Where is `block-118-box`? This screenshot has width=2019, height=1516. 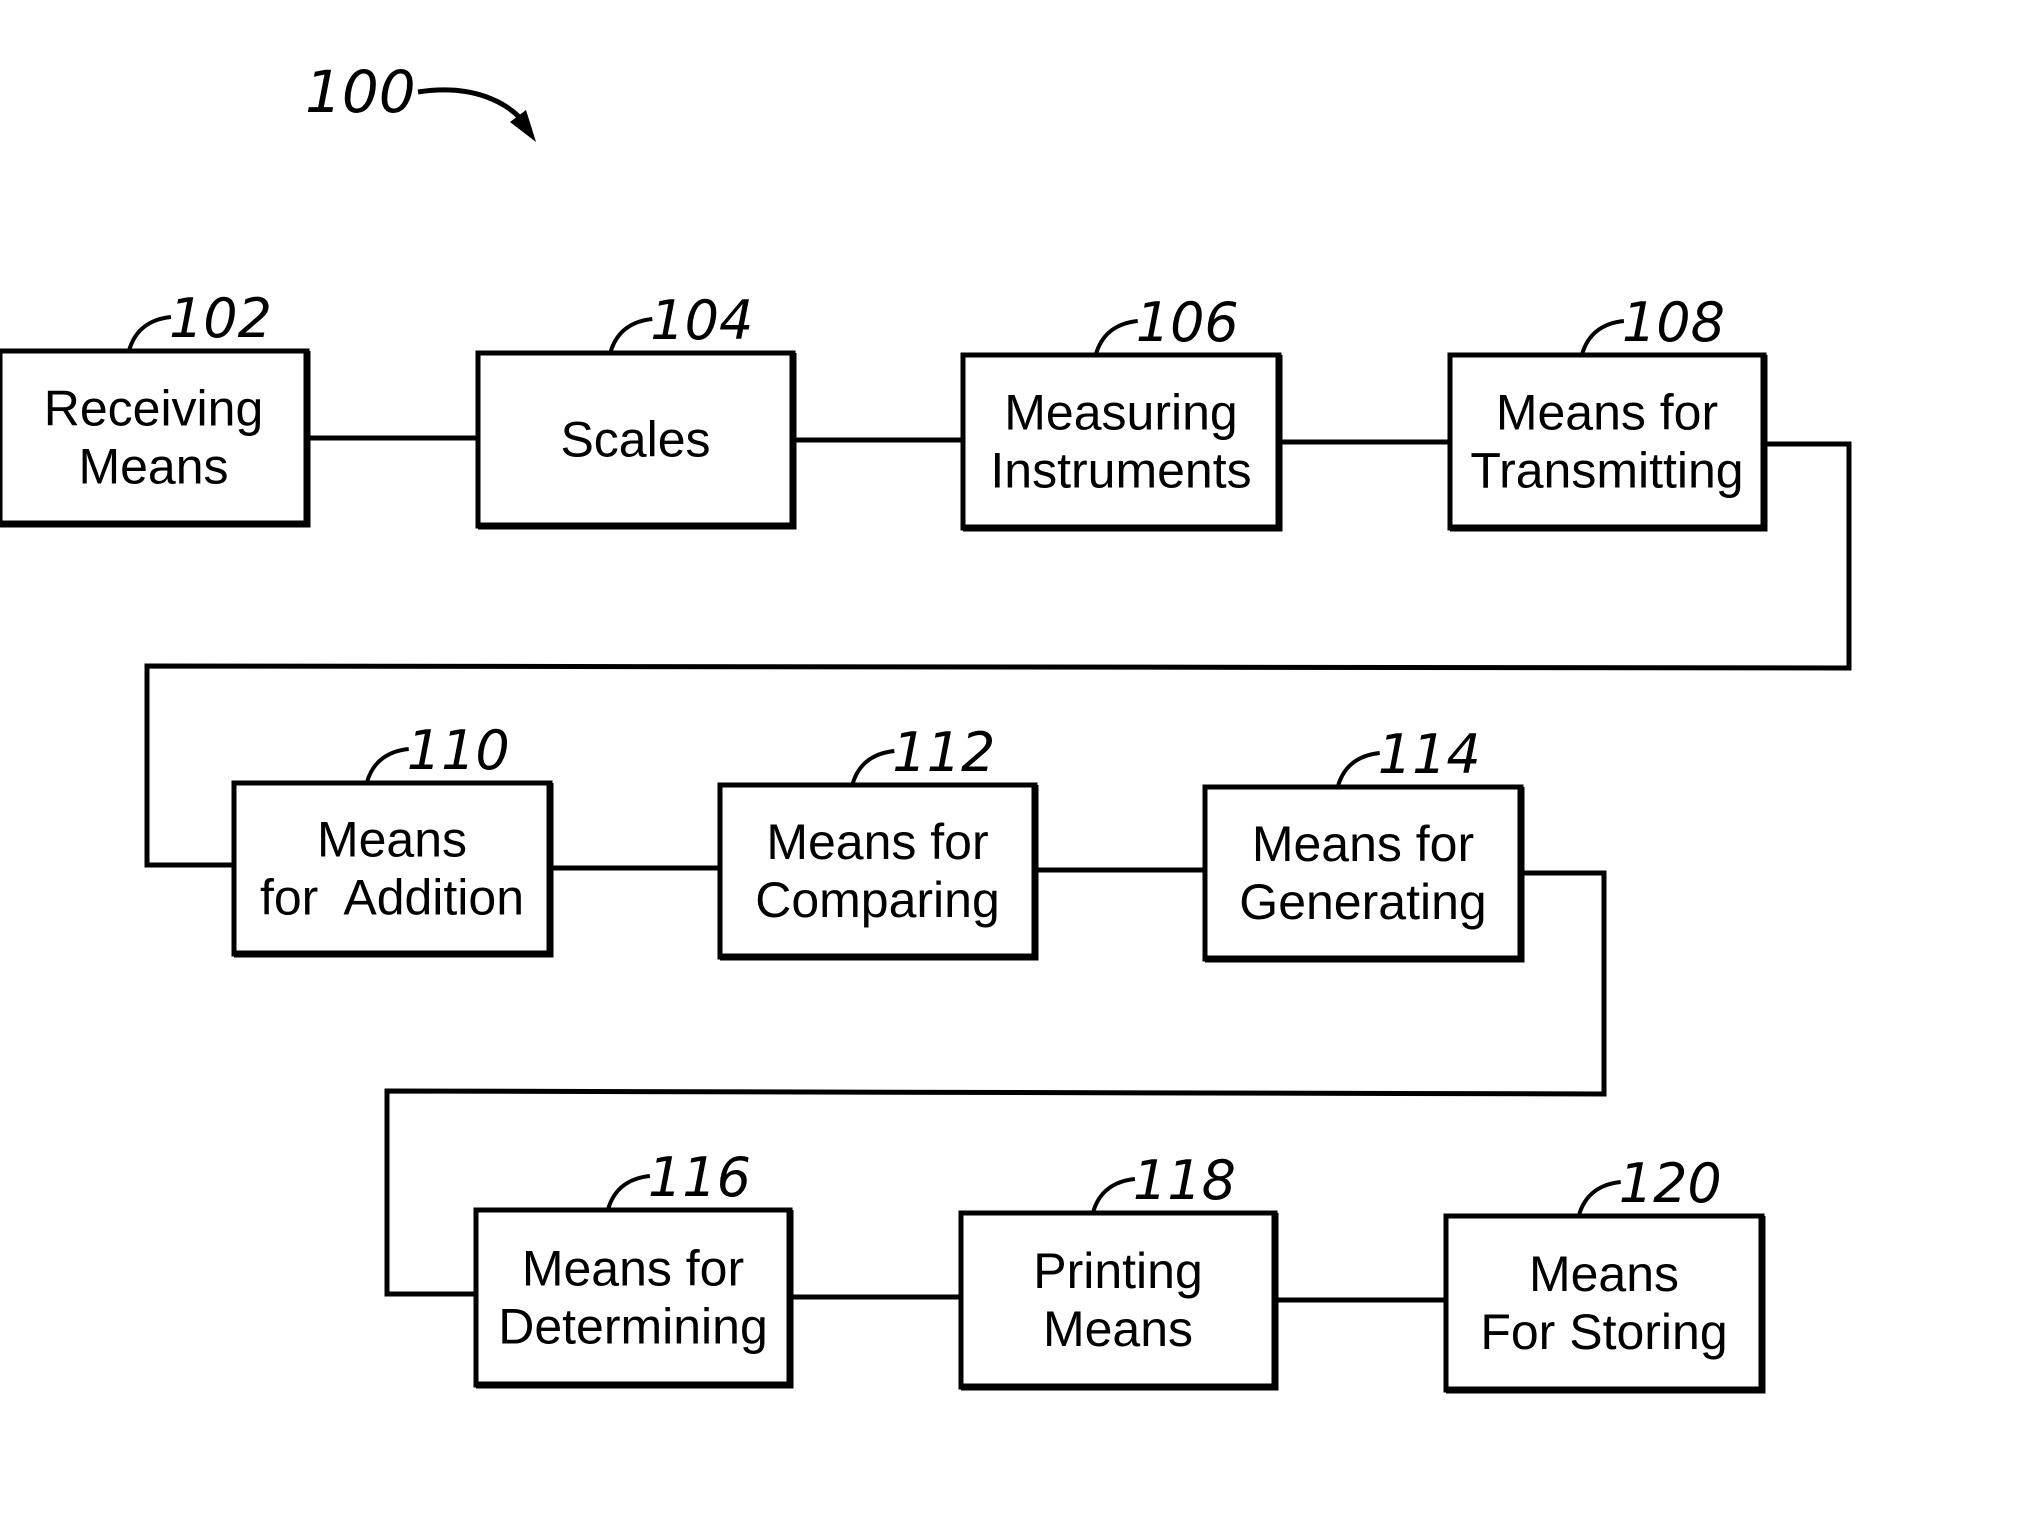 block-118-box is located at coordinates (1118, 1300).